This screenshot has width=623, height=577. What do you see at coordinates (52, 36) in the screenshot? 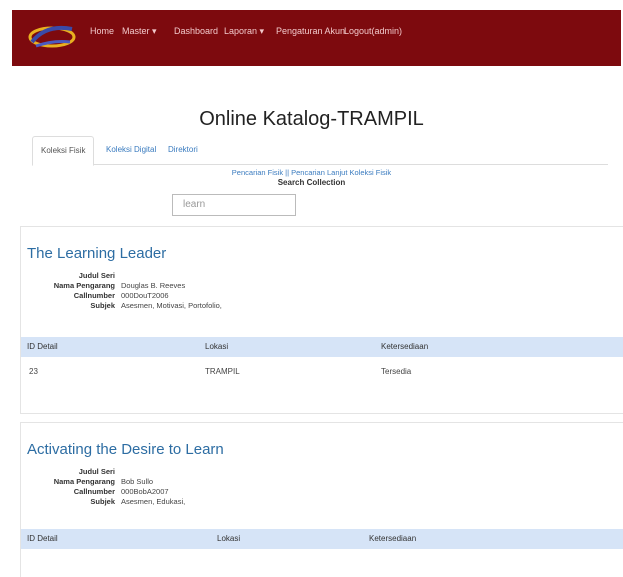
I see `logo-icon` at bounding box center [52, 36].